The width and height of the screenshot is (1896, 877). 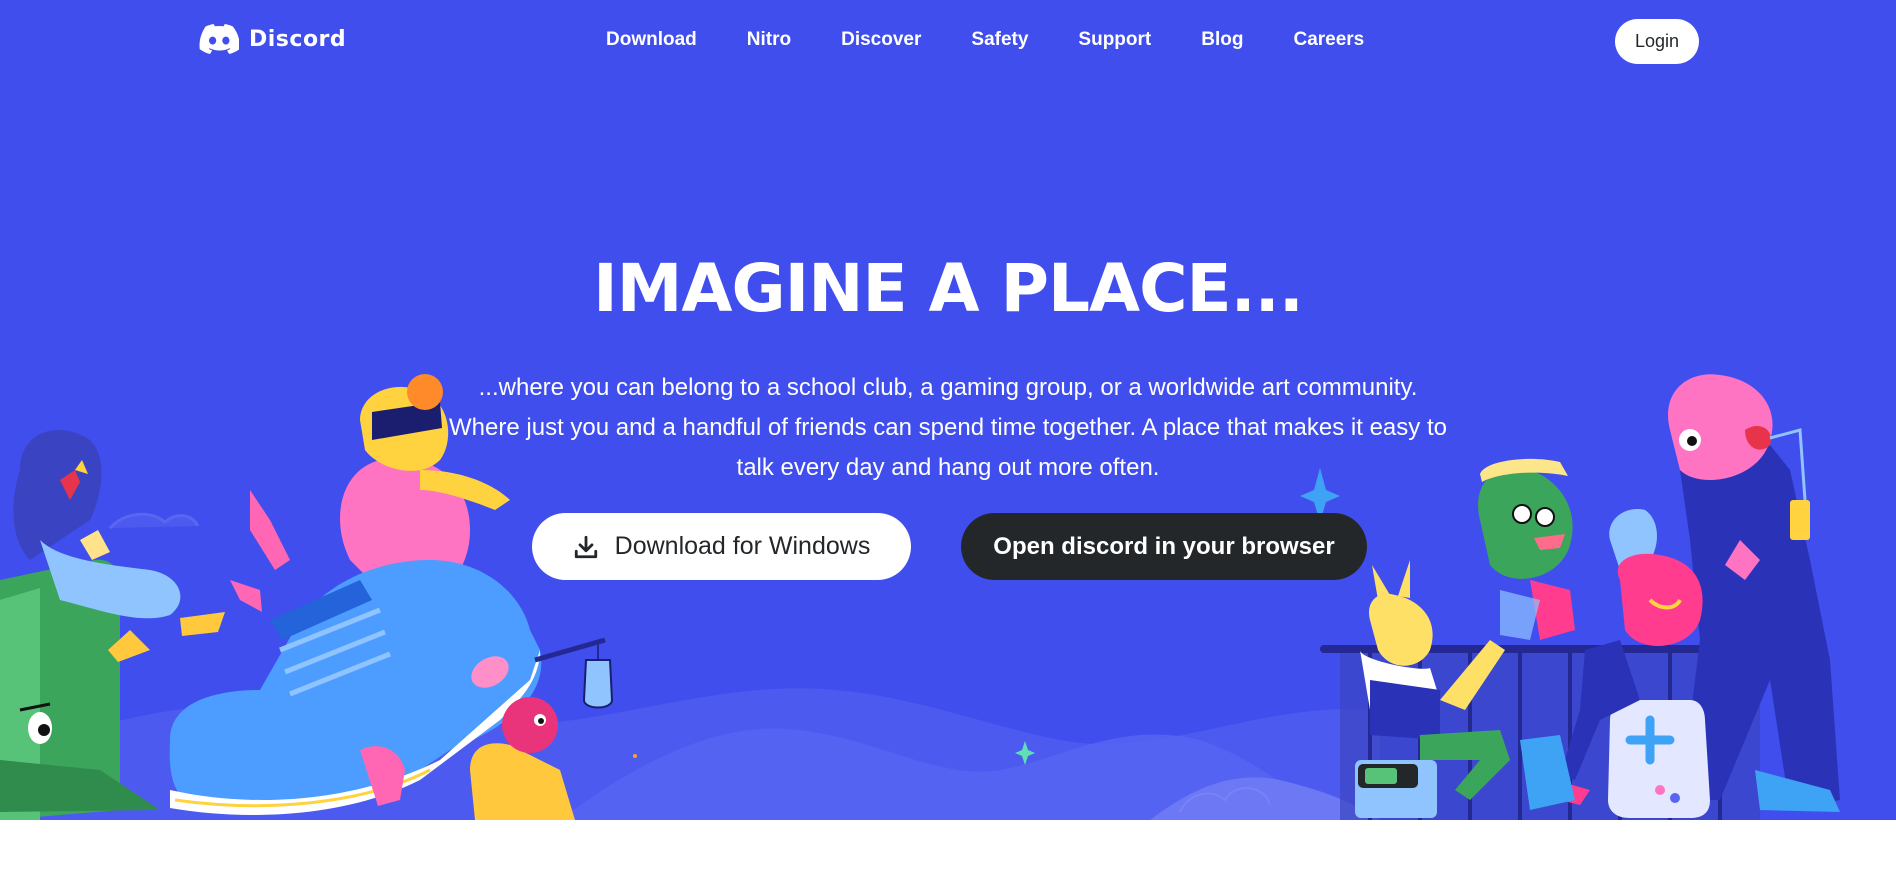 I want to click on download-icon, so click(x=585, y=546).